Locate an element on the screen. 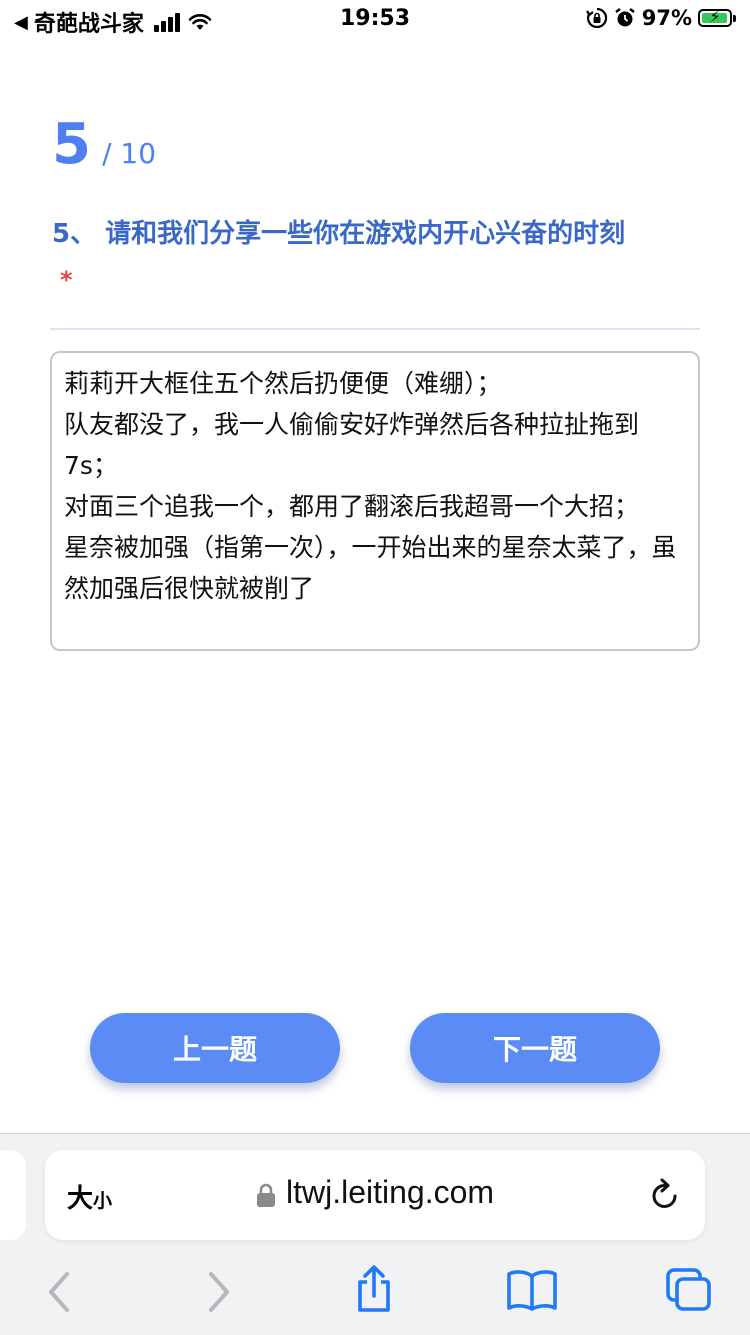 The height and width of the screenshot is (1335, 750). previous-tab-peek is located at coordinates (13, 1195).